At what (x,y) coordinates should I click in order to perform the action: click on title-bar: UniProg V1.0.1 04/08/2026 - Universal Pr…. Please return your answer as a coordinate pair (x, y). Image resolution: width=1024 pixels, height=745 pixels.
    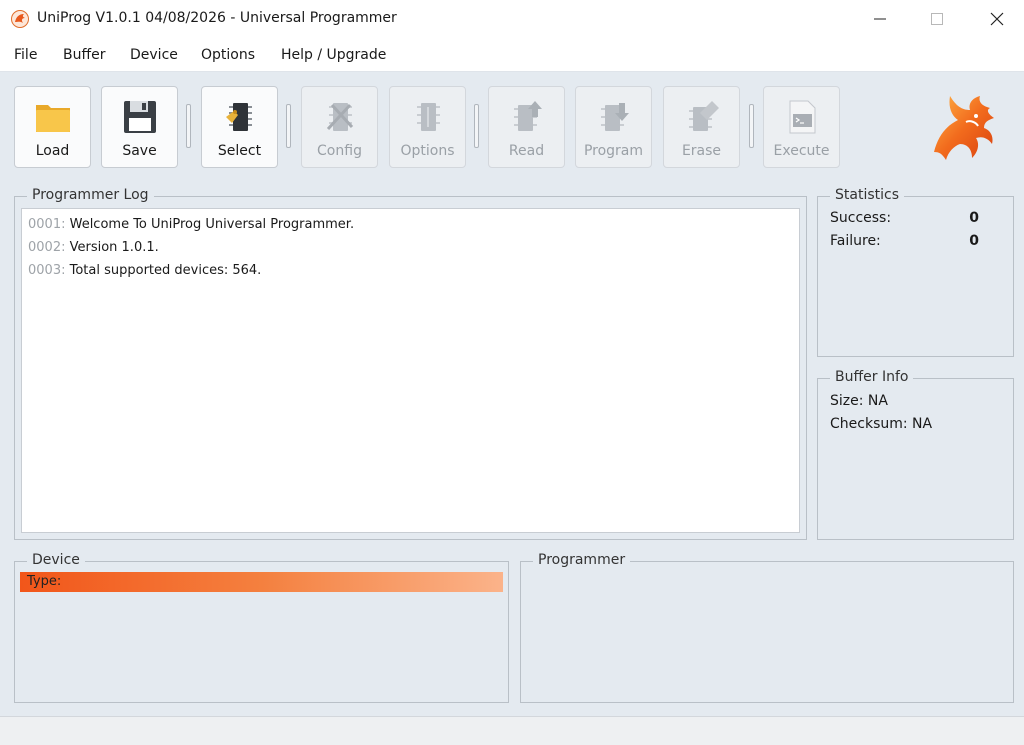
    Looking at the image, I should click on (512, 19).